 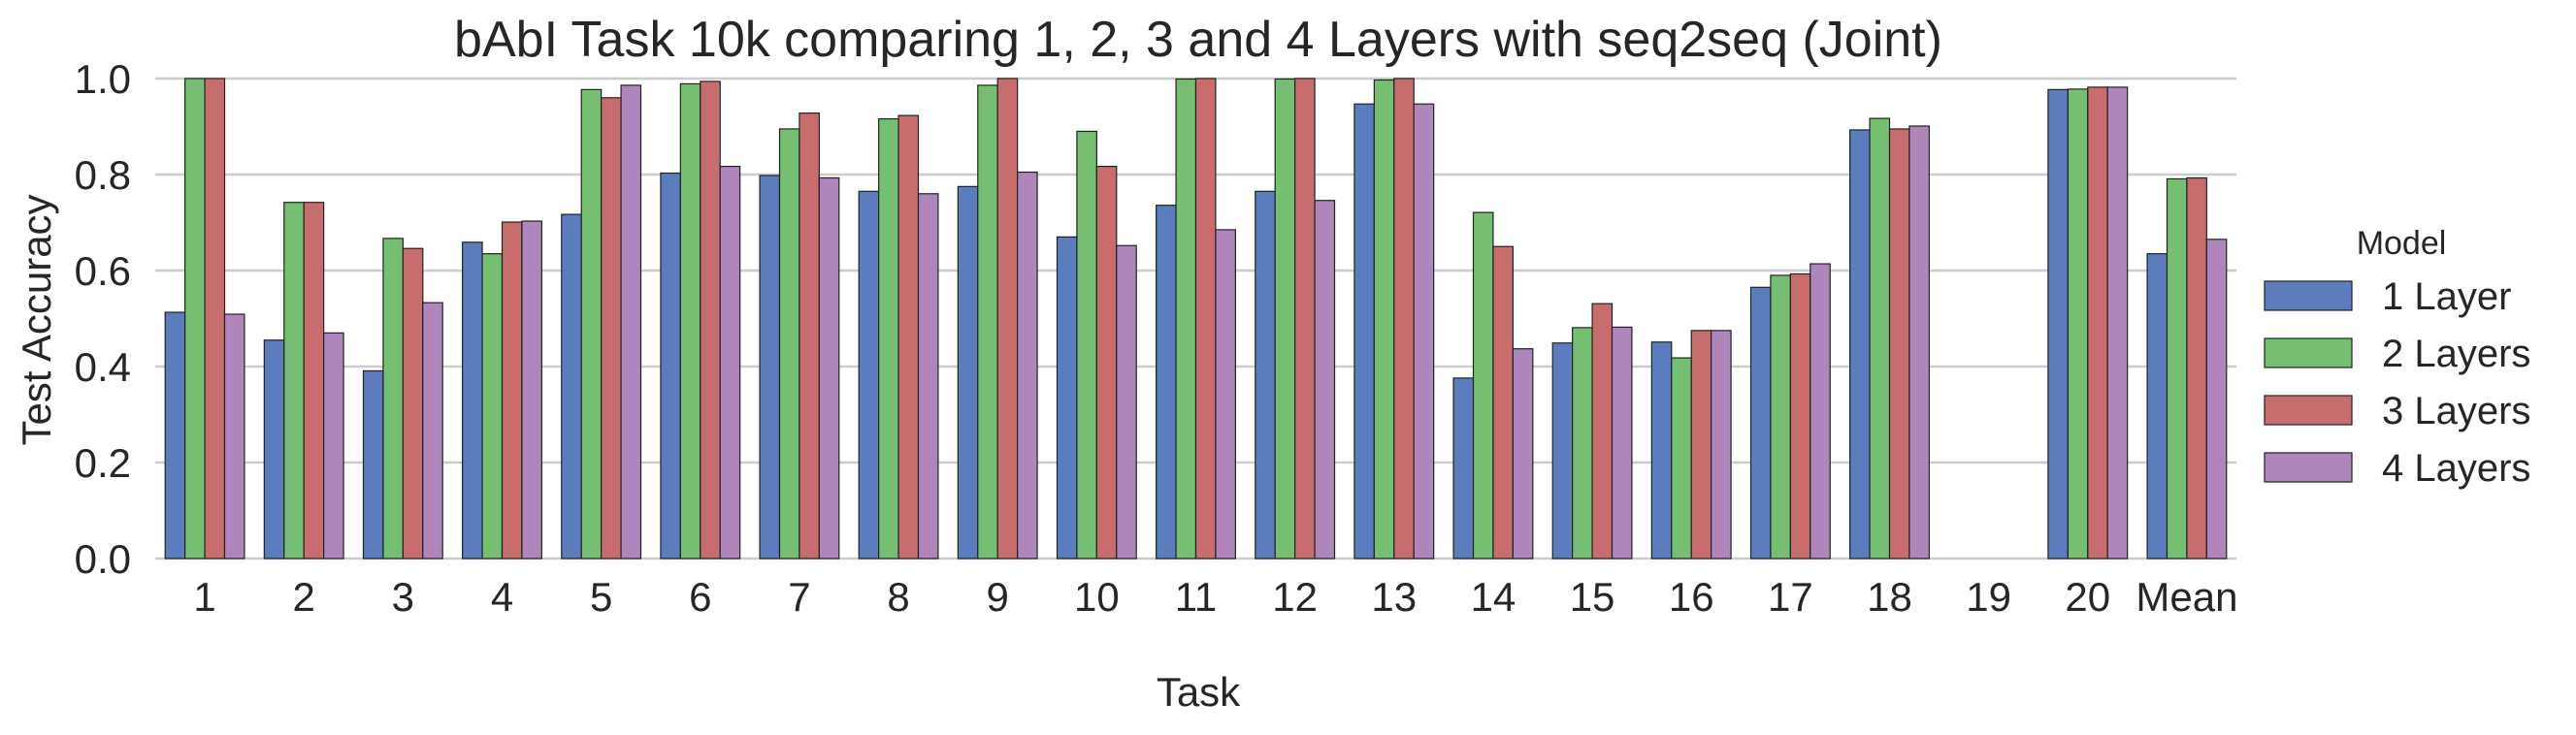 I want to click on x-tick-label: 14, so click(x=1493, y=597).